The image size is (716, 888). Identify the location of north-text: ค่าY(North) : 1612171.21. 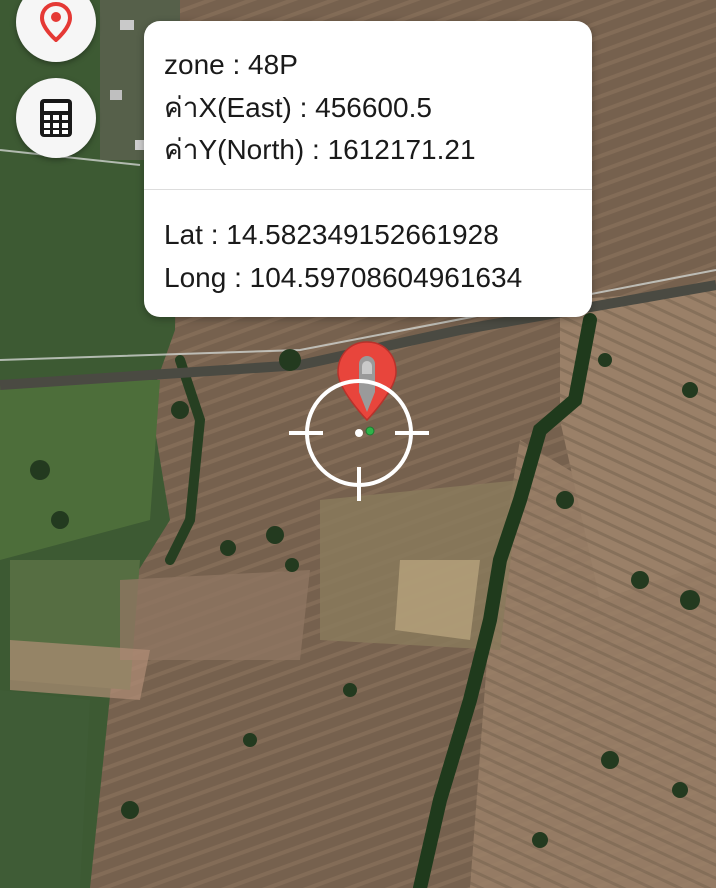
(320, 149).